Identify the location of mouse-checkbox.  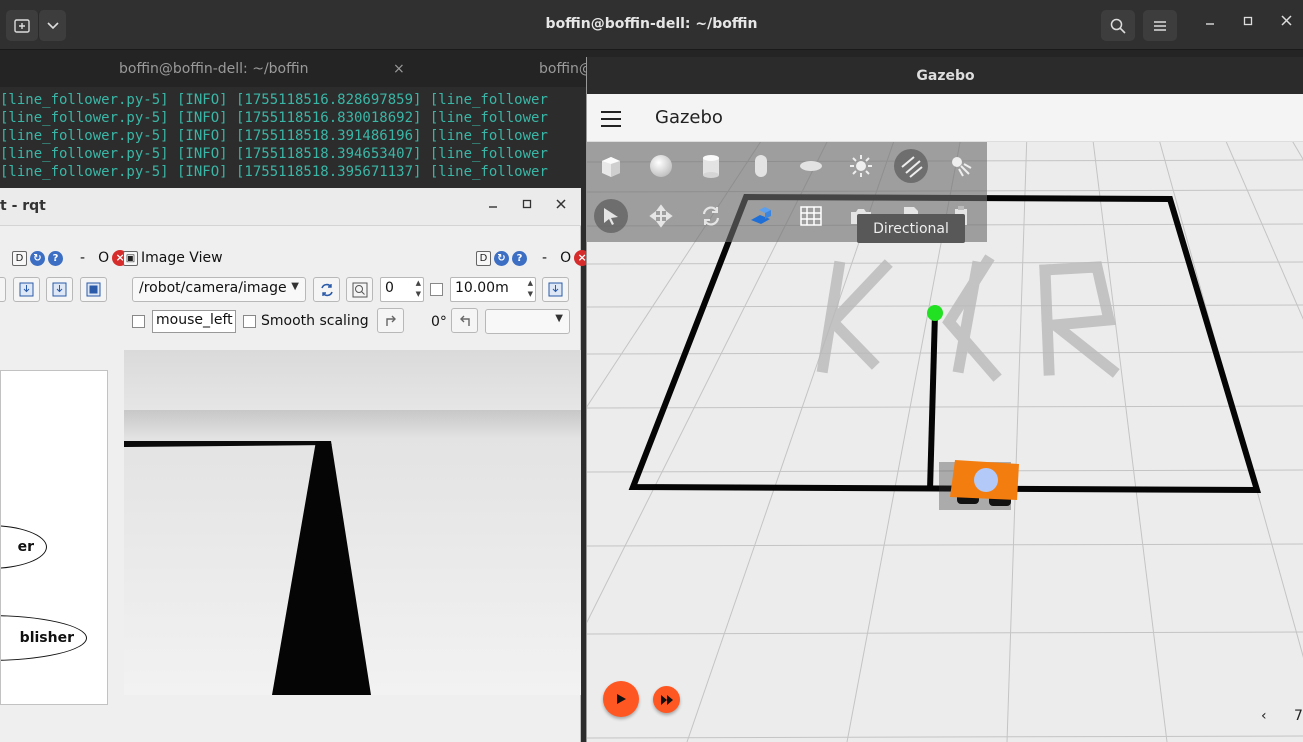
(138, 321).